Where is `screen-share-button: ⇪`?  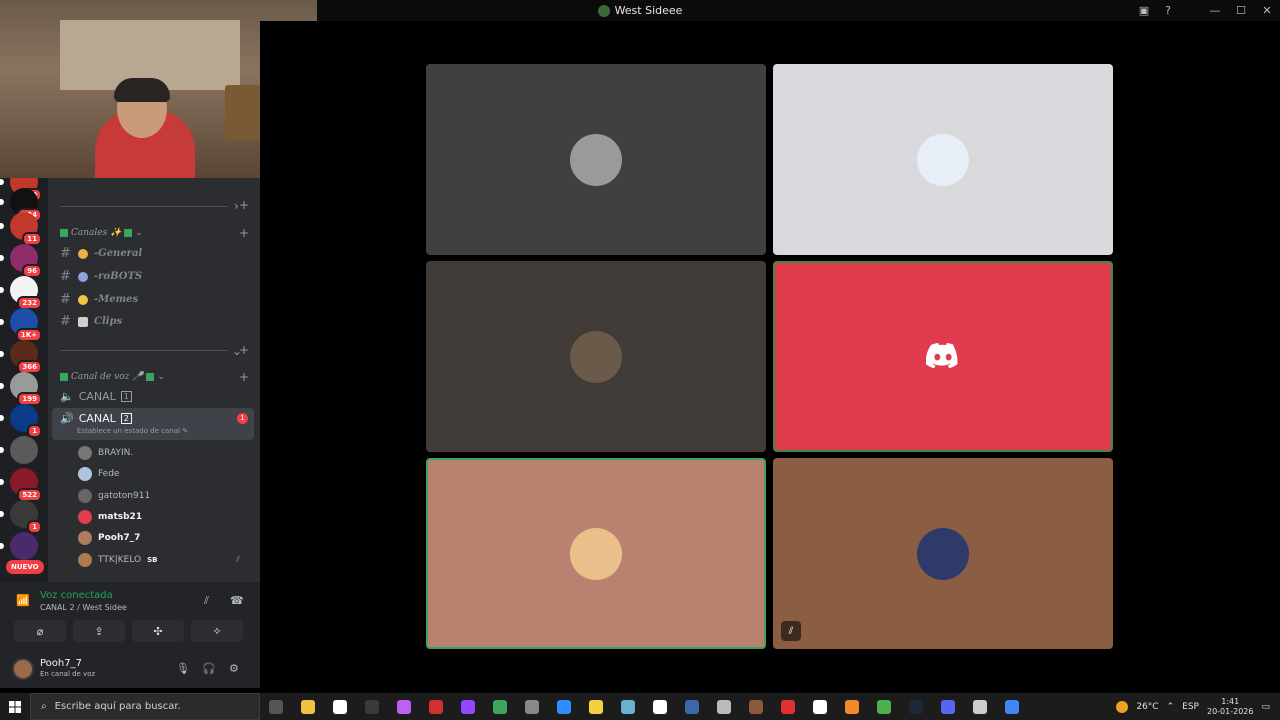 screen-share-button: ⇪ is located at coordinates (99, 631).